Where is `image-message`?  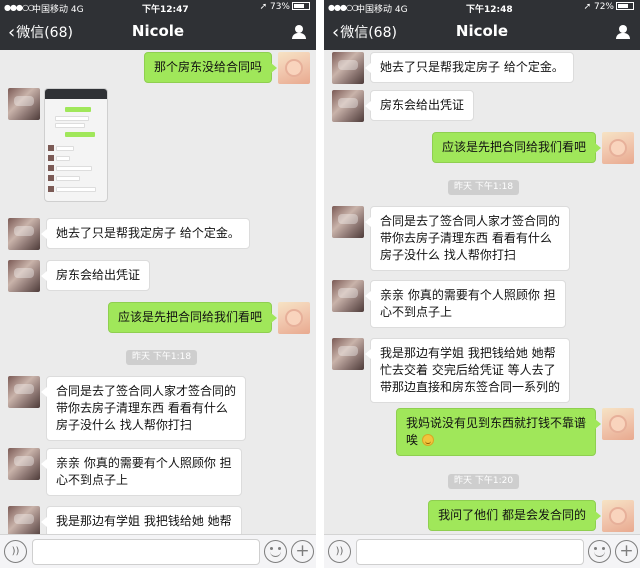 image-message is located at coordinates (76, 145).